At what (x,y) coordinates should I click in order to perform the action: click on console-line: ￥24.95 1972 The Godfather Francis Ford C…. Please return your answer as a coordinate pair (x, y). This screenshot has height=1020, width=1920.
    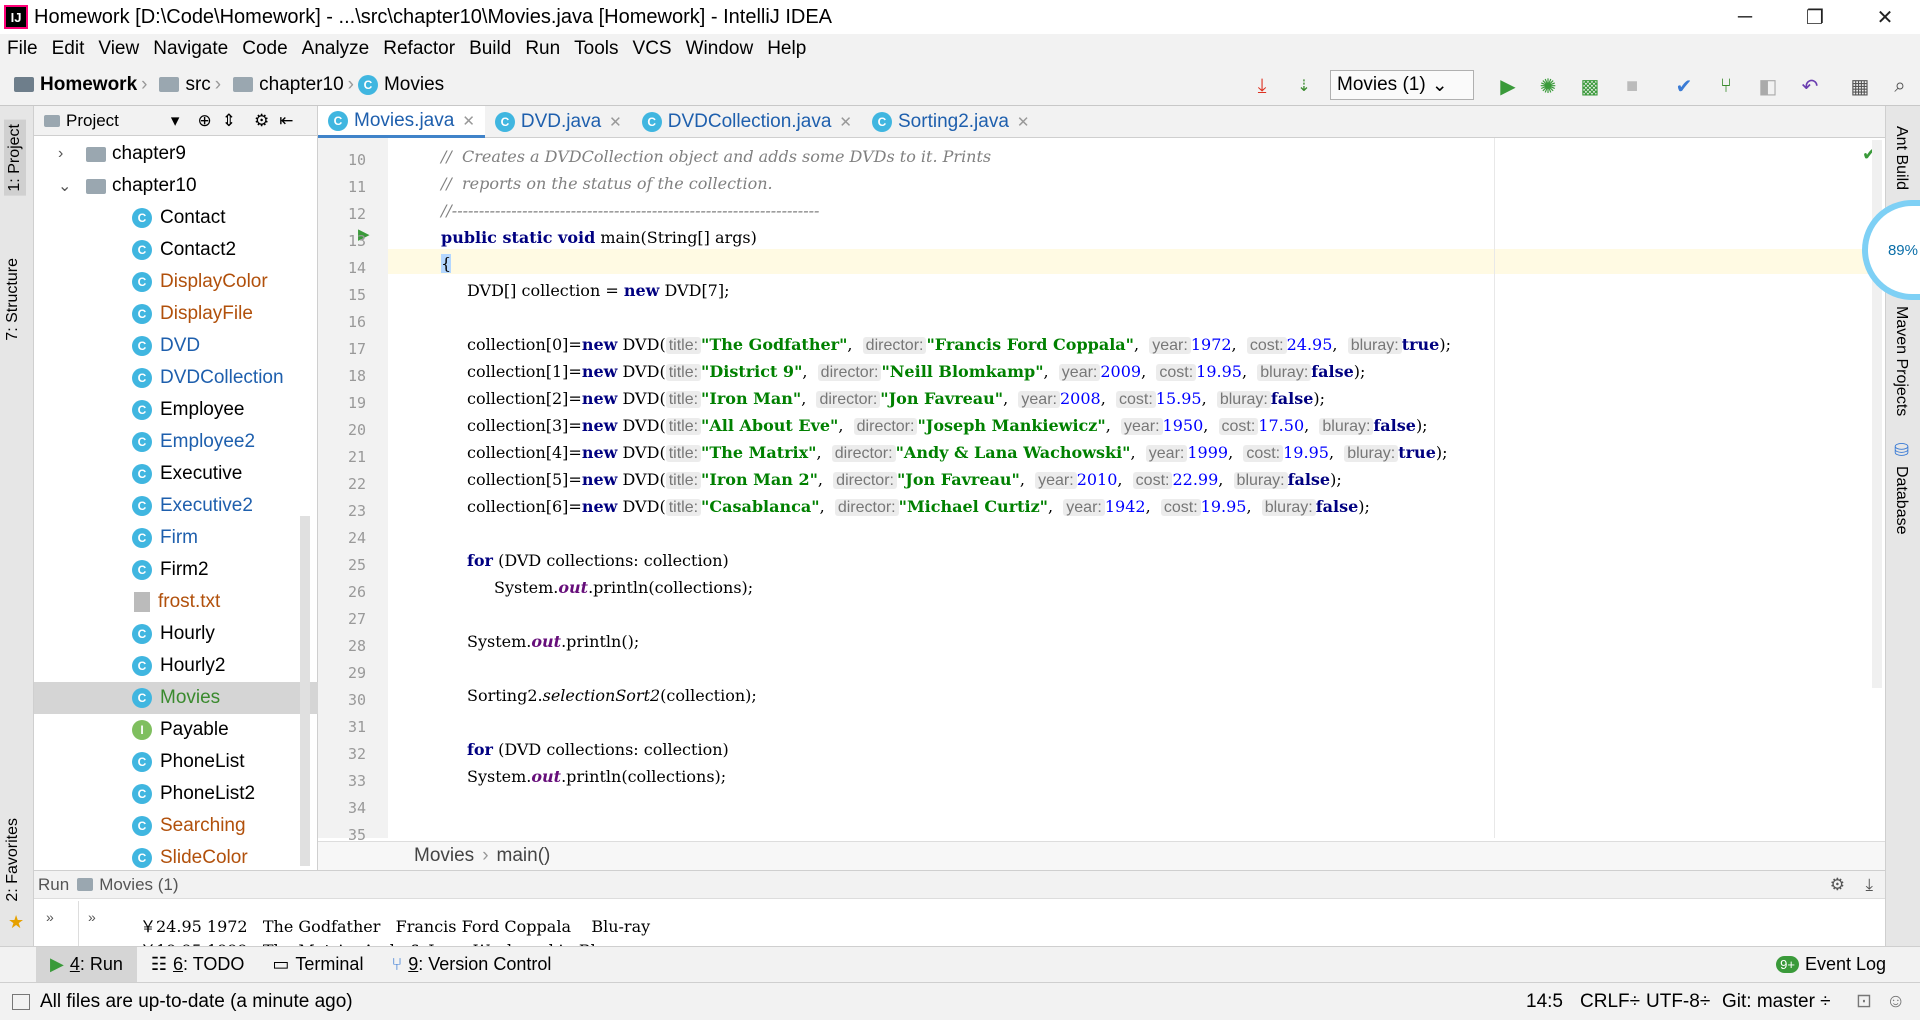
    Looking at the image, I should click on (395, 925).